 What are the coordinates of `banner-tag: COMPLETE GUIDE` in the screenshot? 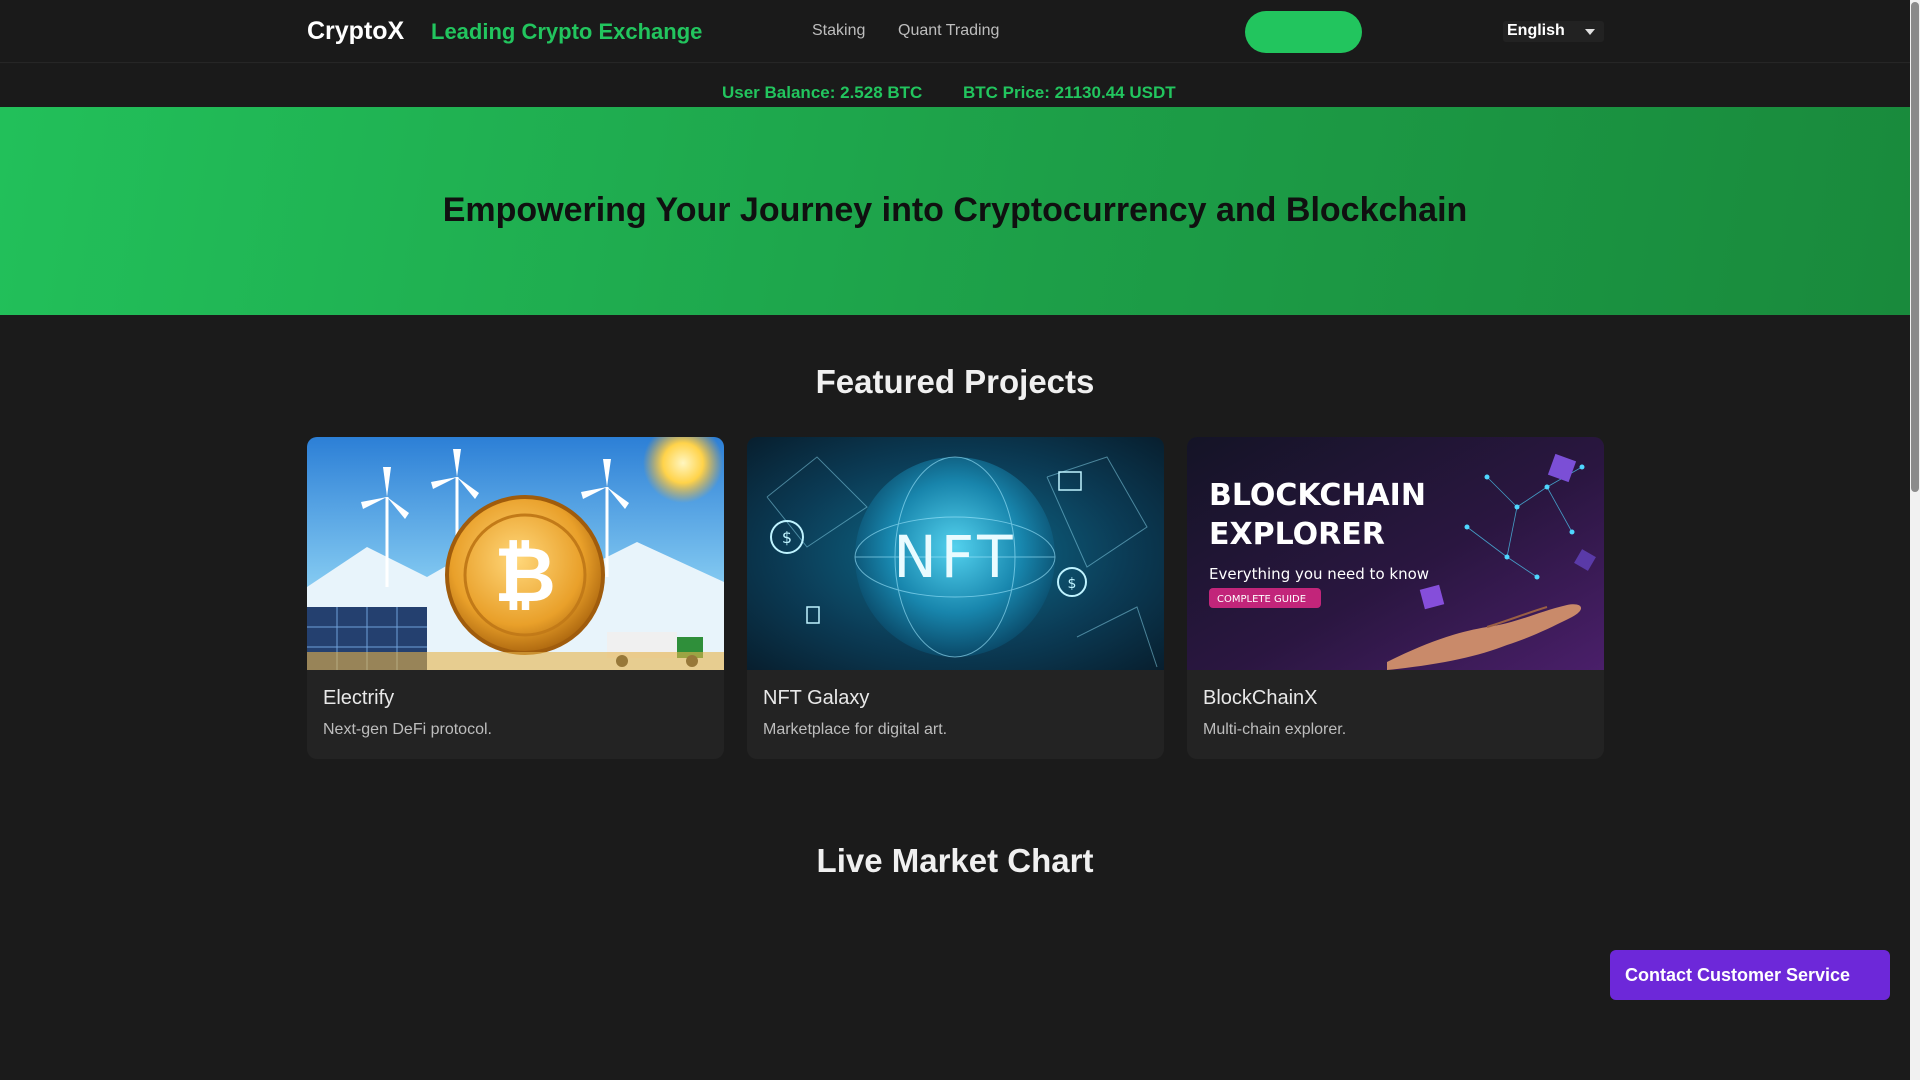 It's located at (1261, 599).